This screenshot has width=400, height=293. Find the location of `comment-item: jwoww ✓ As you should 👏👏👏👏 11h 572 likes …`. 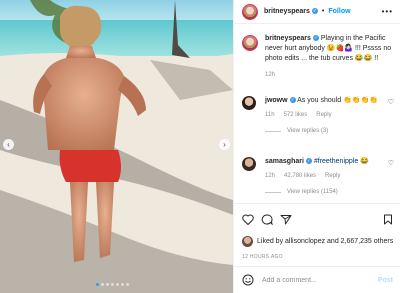

comment-item: jwoww ✓ As you should 👏👏👏👏 11h 572 likes … is located at coordinates (318, 116).